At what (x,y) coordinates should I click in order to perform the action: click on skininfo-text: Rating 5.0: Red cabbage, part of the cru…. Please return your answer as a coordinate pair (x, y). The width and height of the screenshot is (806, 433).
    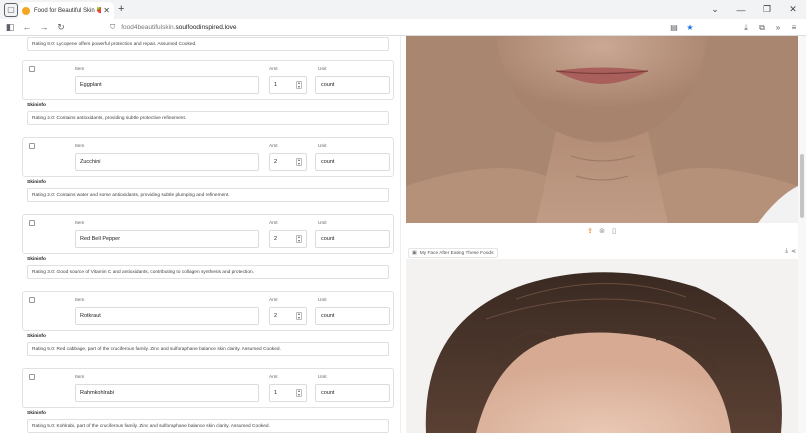
    Looking at the image, I should click on (208, 349).